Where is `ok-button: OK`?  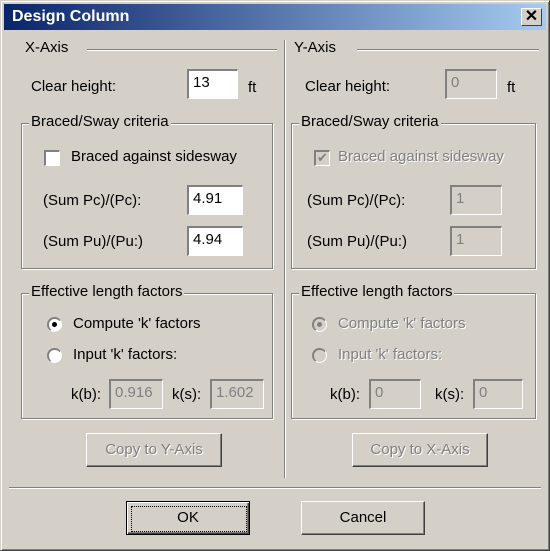 ok-button: OK is located at coordinates (188, 518).